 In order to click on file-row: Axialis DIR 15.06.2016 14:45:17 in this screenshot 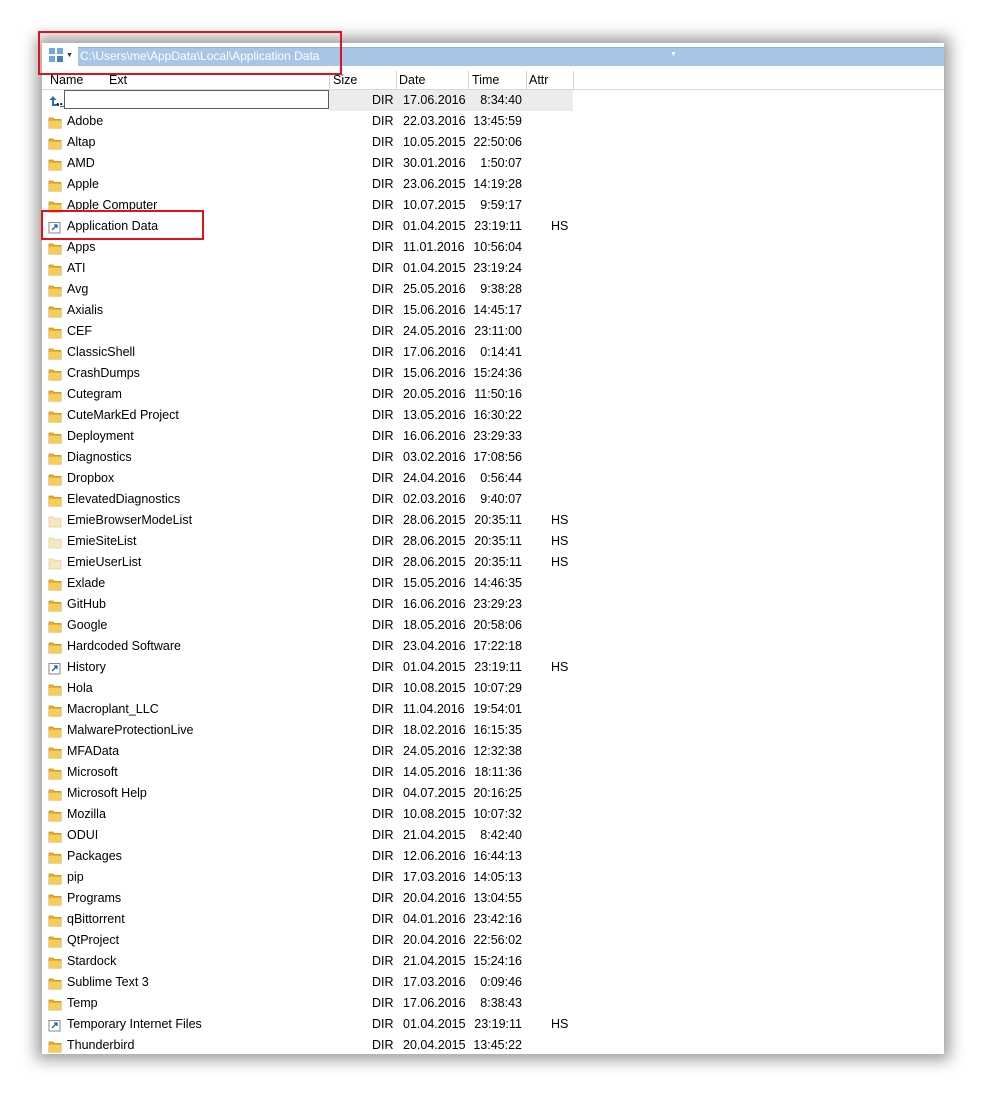, I will do `click(493, 310)`.